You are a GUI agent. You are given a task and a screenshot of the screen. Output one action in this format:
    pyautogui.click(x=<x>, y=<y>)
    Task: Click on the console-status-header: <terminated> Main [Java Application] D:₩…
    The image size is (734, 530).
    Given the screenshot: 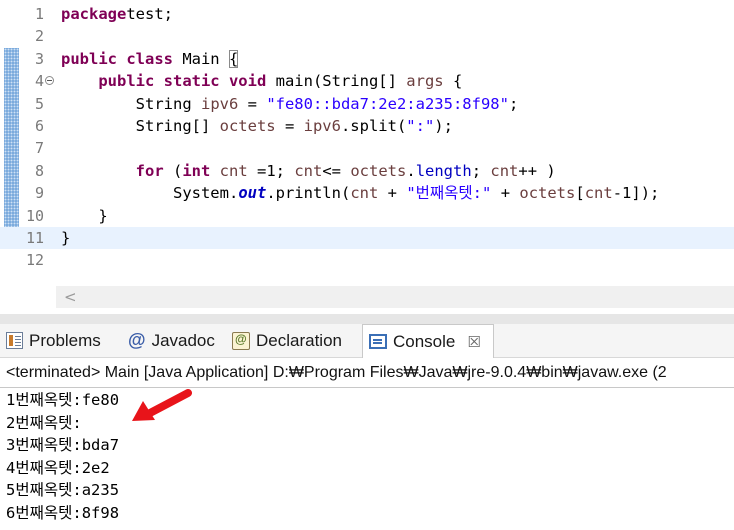 What is the action you would take?
    pyautogui.click(x=336, y=372)
    